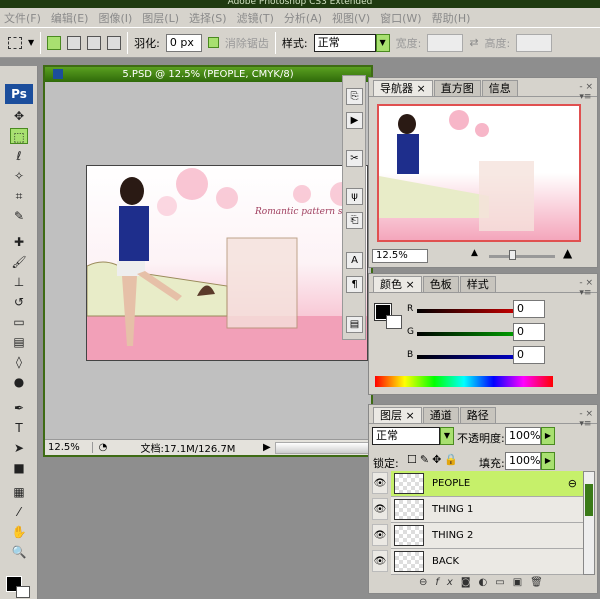 Image resolution: width=600 pixels, height=599 pixels. What do you see at coordinates (19, 468) in the screenshot?
I see `shape-tool-icon: ■` at bounding box center [19, 468].